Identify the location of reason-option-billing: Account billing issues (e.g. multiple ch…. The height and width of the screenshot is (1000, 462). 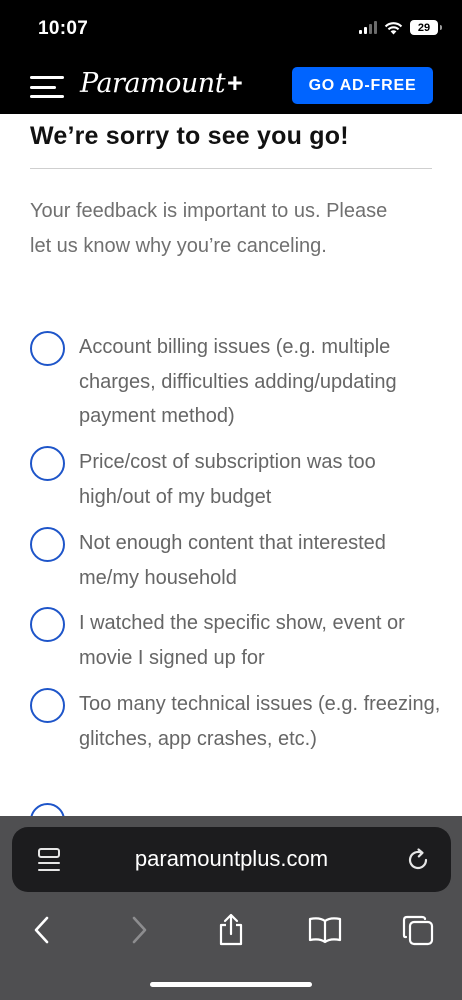
(239, 382).